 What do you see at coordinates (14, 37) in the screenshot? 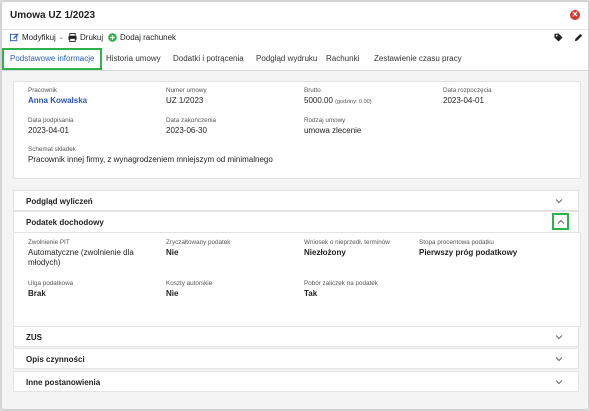
I see `edit-icon` at bounding box center [14, 37].